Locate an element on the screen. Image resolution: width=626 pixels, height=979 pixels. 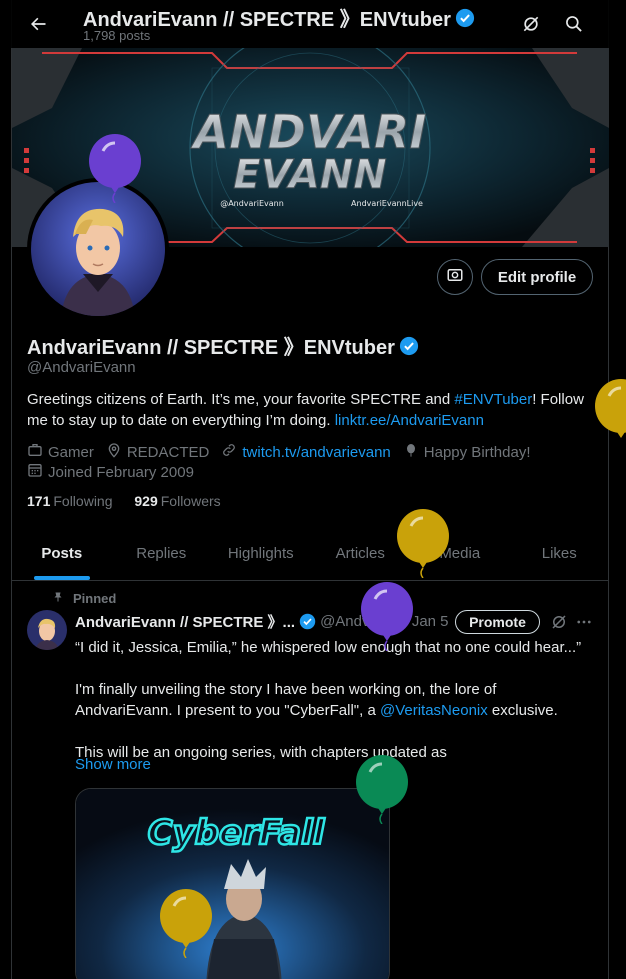
location-item: REDACTED is located at coordinates (158, 452).